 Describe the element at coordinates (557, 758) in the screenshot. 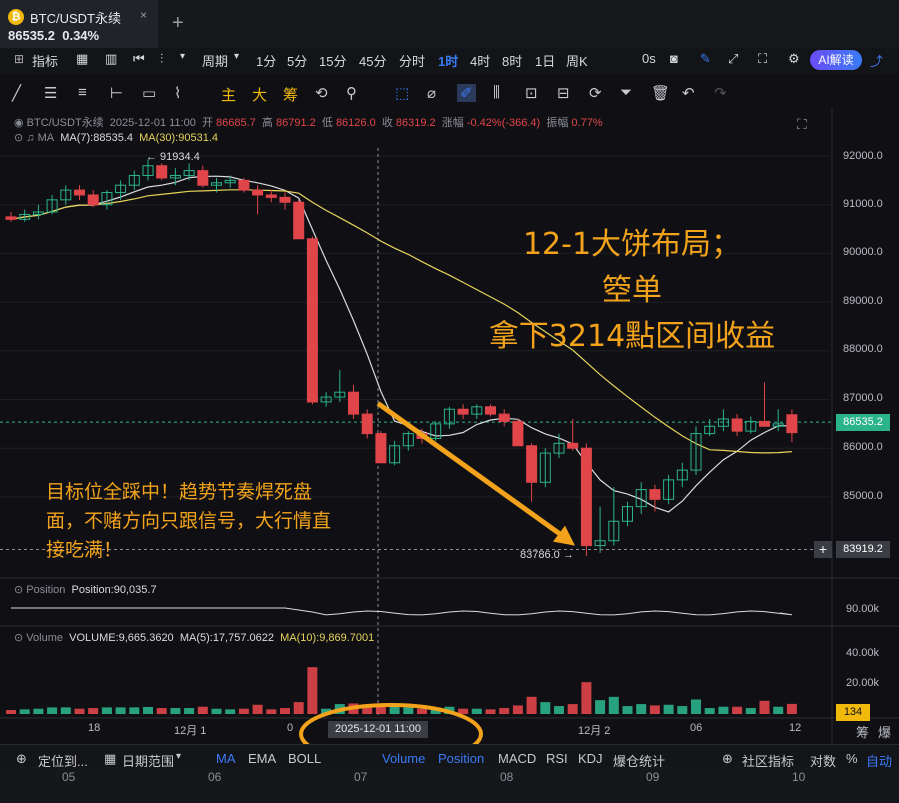

I see `indicator-rsi: RSI` at that location.